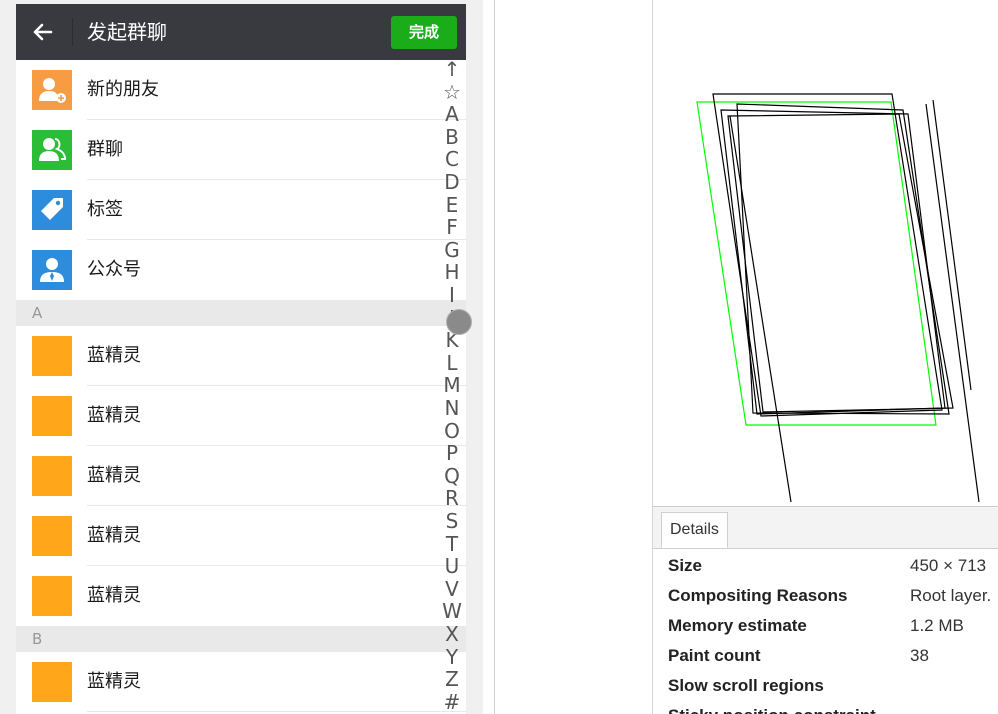  What do you see at coordinates (241, 32) in the screenshot?
I see `header-bar: 发起群聊 完成` at bounding box center [241, 32].